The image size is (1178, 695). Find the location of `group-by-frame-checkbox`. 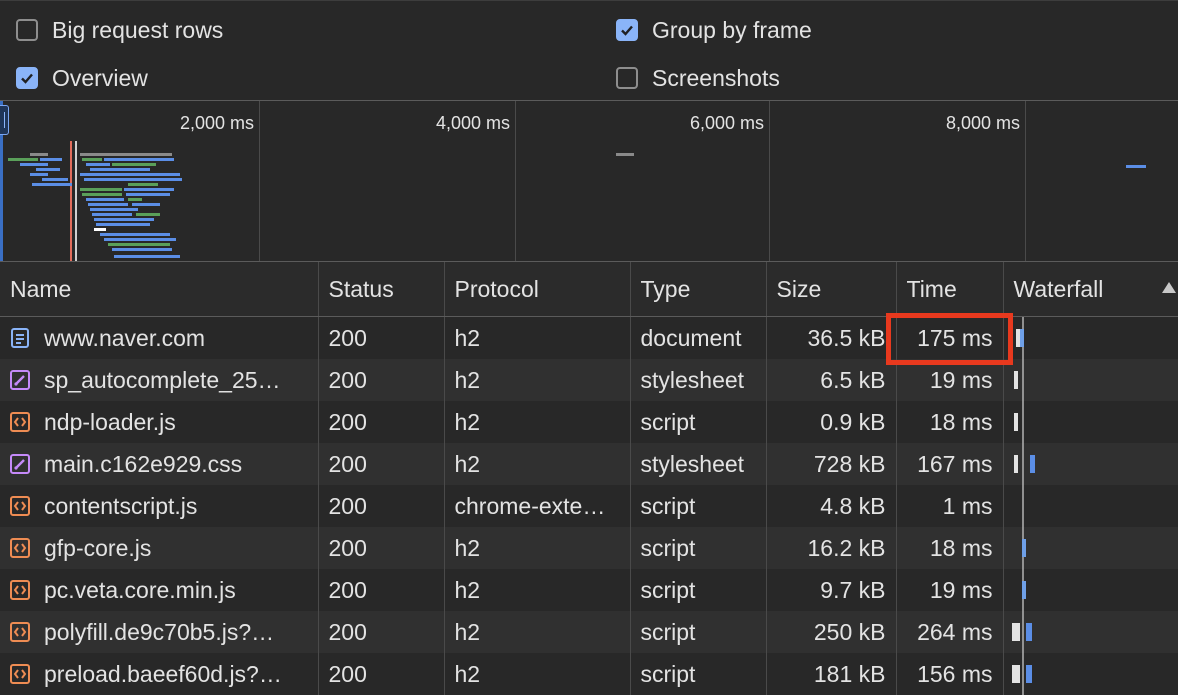

group-by-frame-checkbox is located at coordinates (627, 30).